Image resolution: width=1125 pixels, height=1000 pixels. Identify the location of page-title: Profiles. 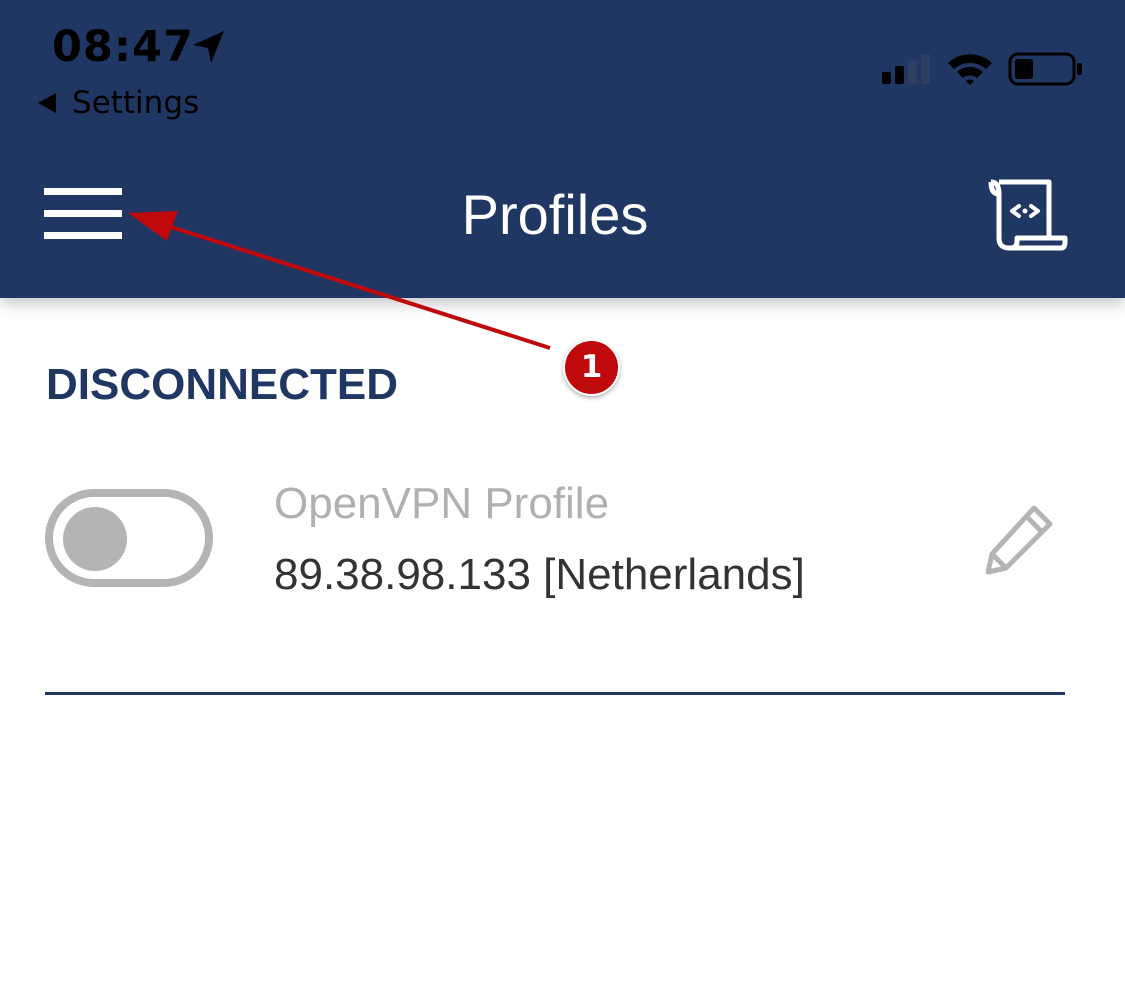
(555, 214).